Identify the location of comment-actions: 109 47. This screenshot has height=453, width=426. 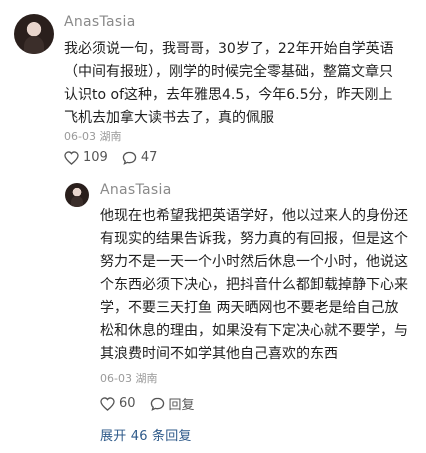
(117, 157).